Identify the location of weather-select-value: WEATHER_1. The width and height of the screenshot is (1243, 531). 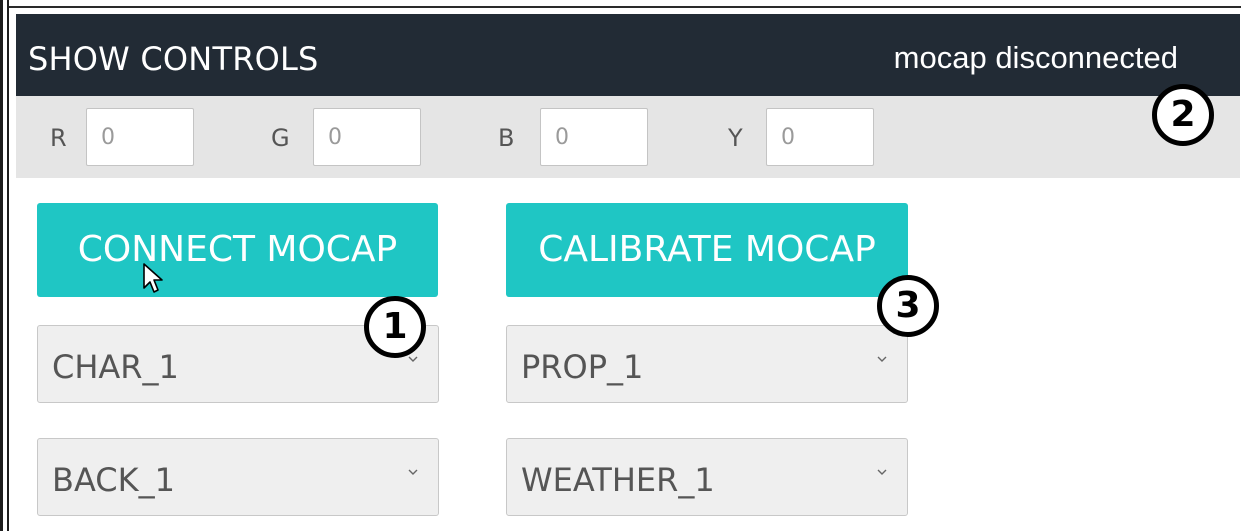
(618, 480).